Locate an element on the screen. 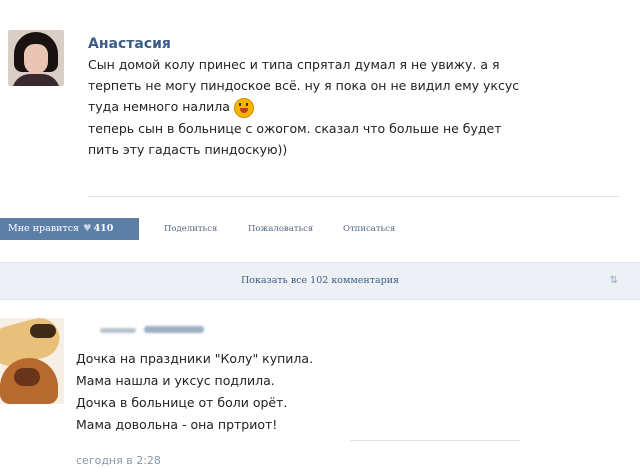 This screenshot has height=474, width=640. shocked-face-emoji-icon is located at coordinates (243, 107).